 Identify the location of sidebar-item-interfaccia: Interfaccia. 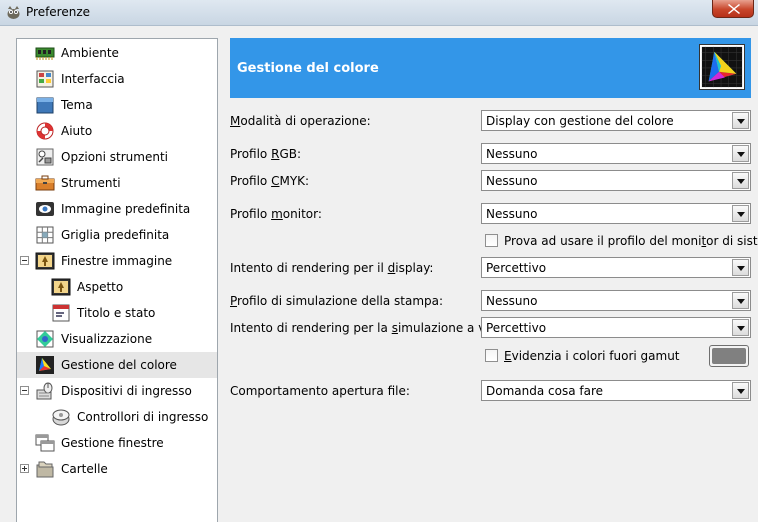
(117, 79).